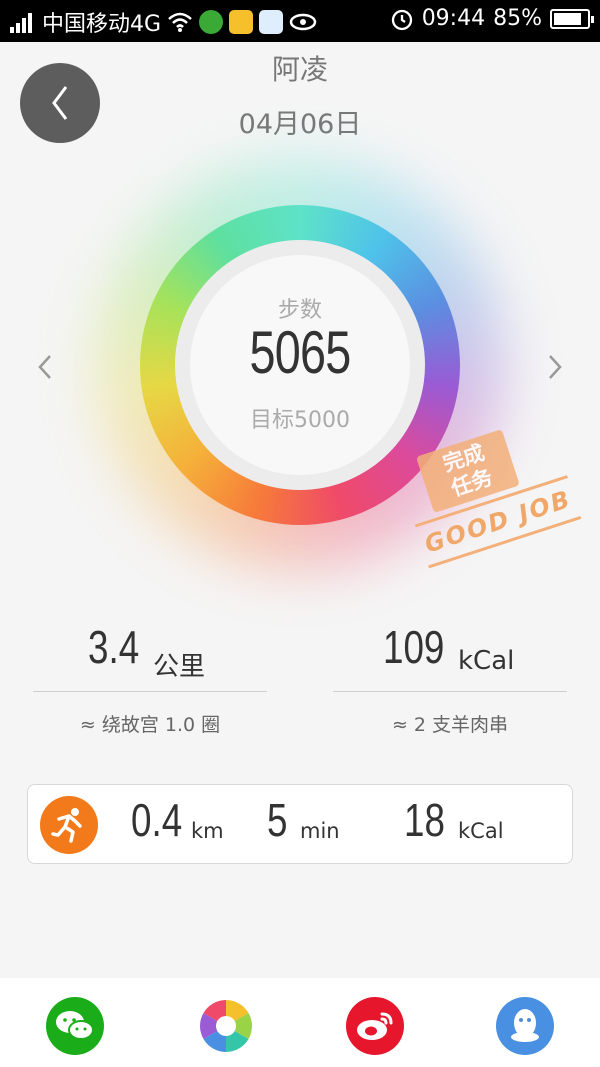  Describe the element at coordinates (572, 18) in the screenshot. I see `battery-icon` at that location.